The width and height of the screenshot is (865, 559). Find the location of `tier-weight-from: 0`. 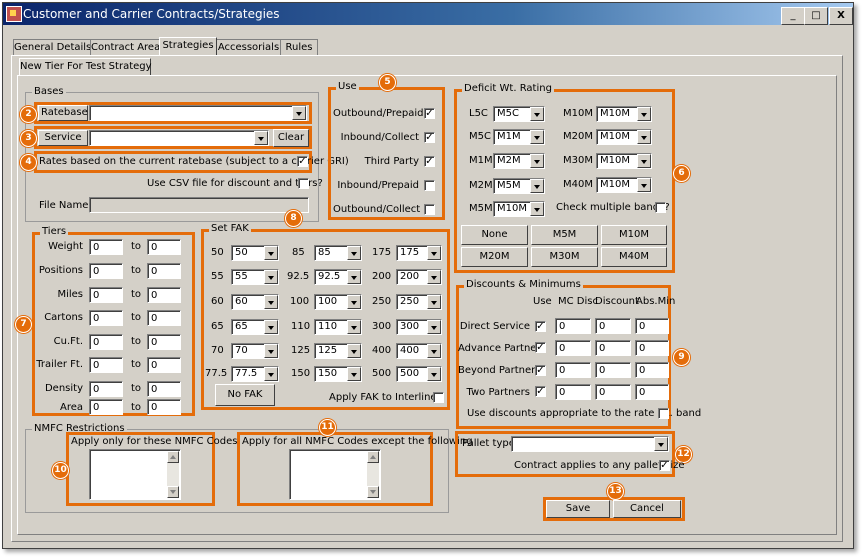

tier-weight-from: 0 is located at coordinates (106, 247).